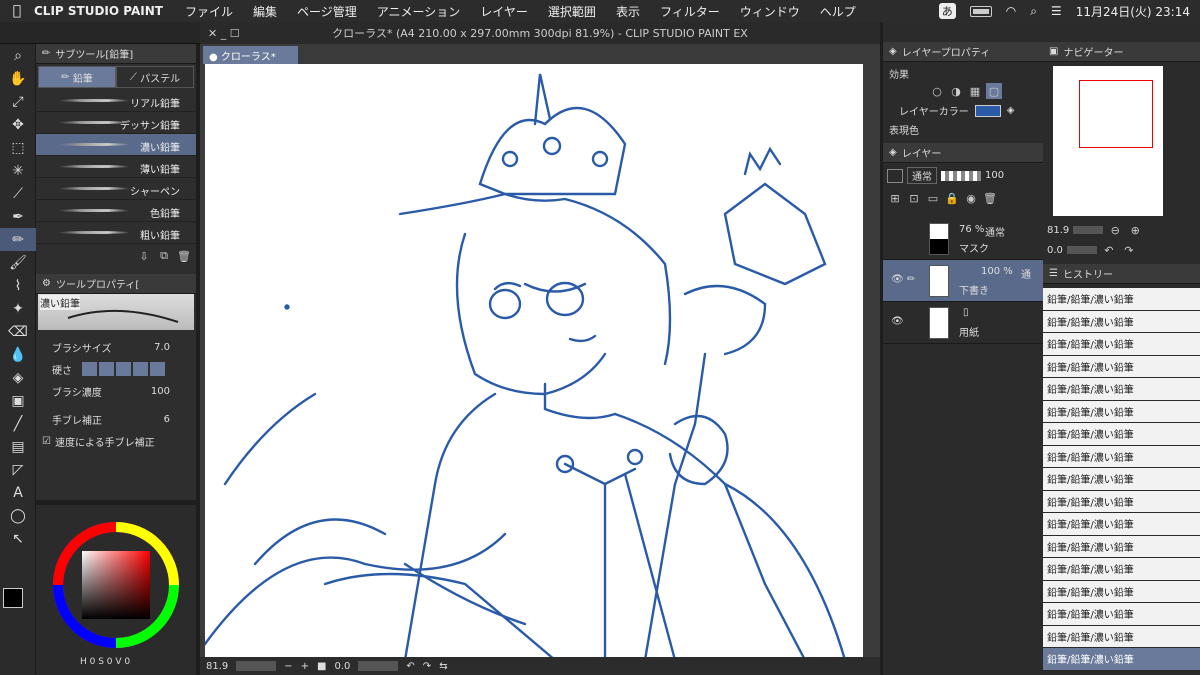  Describe the element at coordinates (1133, 11) in the screenshot. I see `clock: 11月24日(火) 23:14` at that location.